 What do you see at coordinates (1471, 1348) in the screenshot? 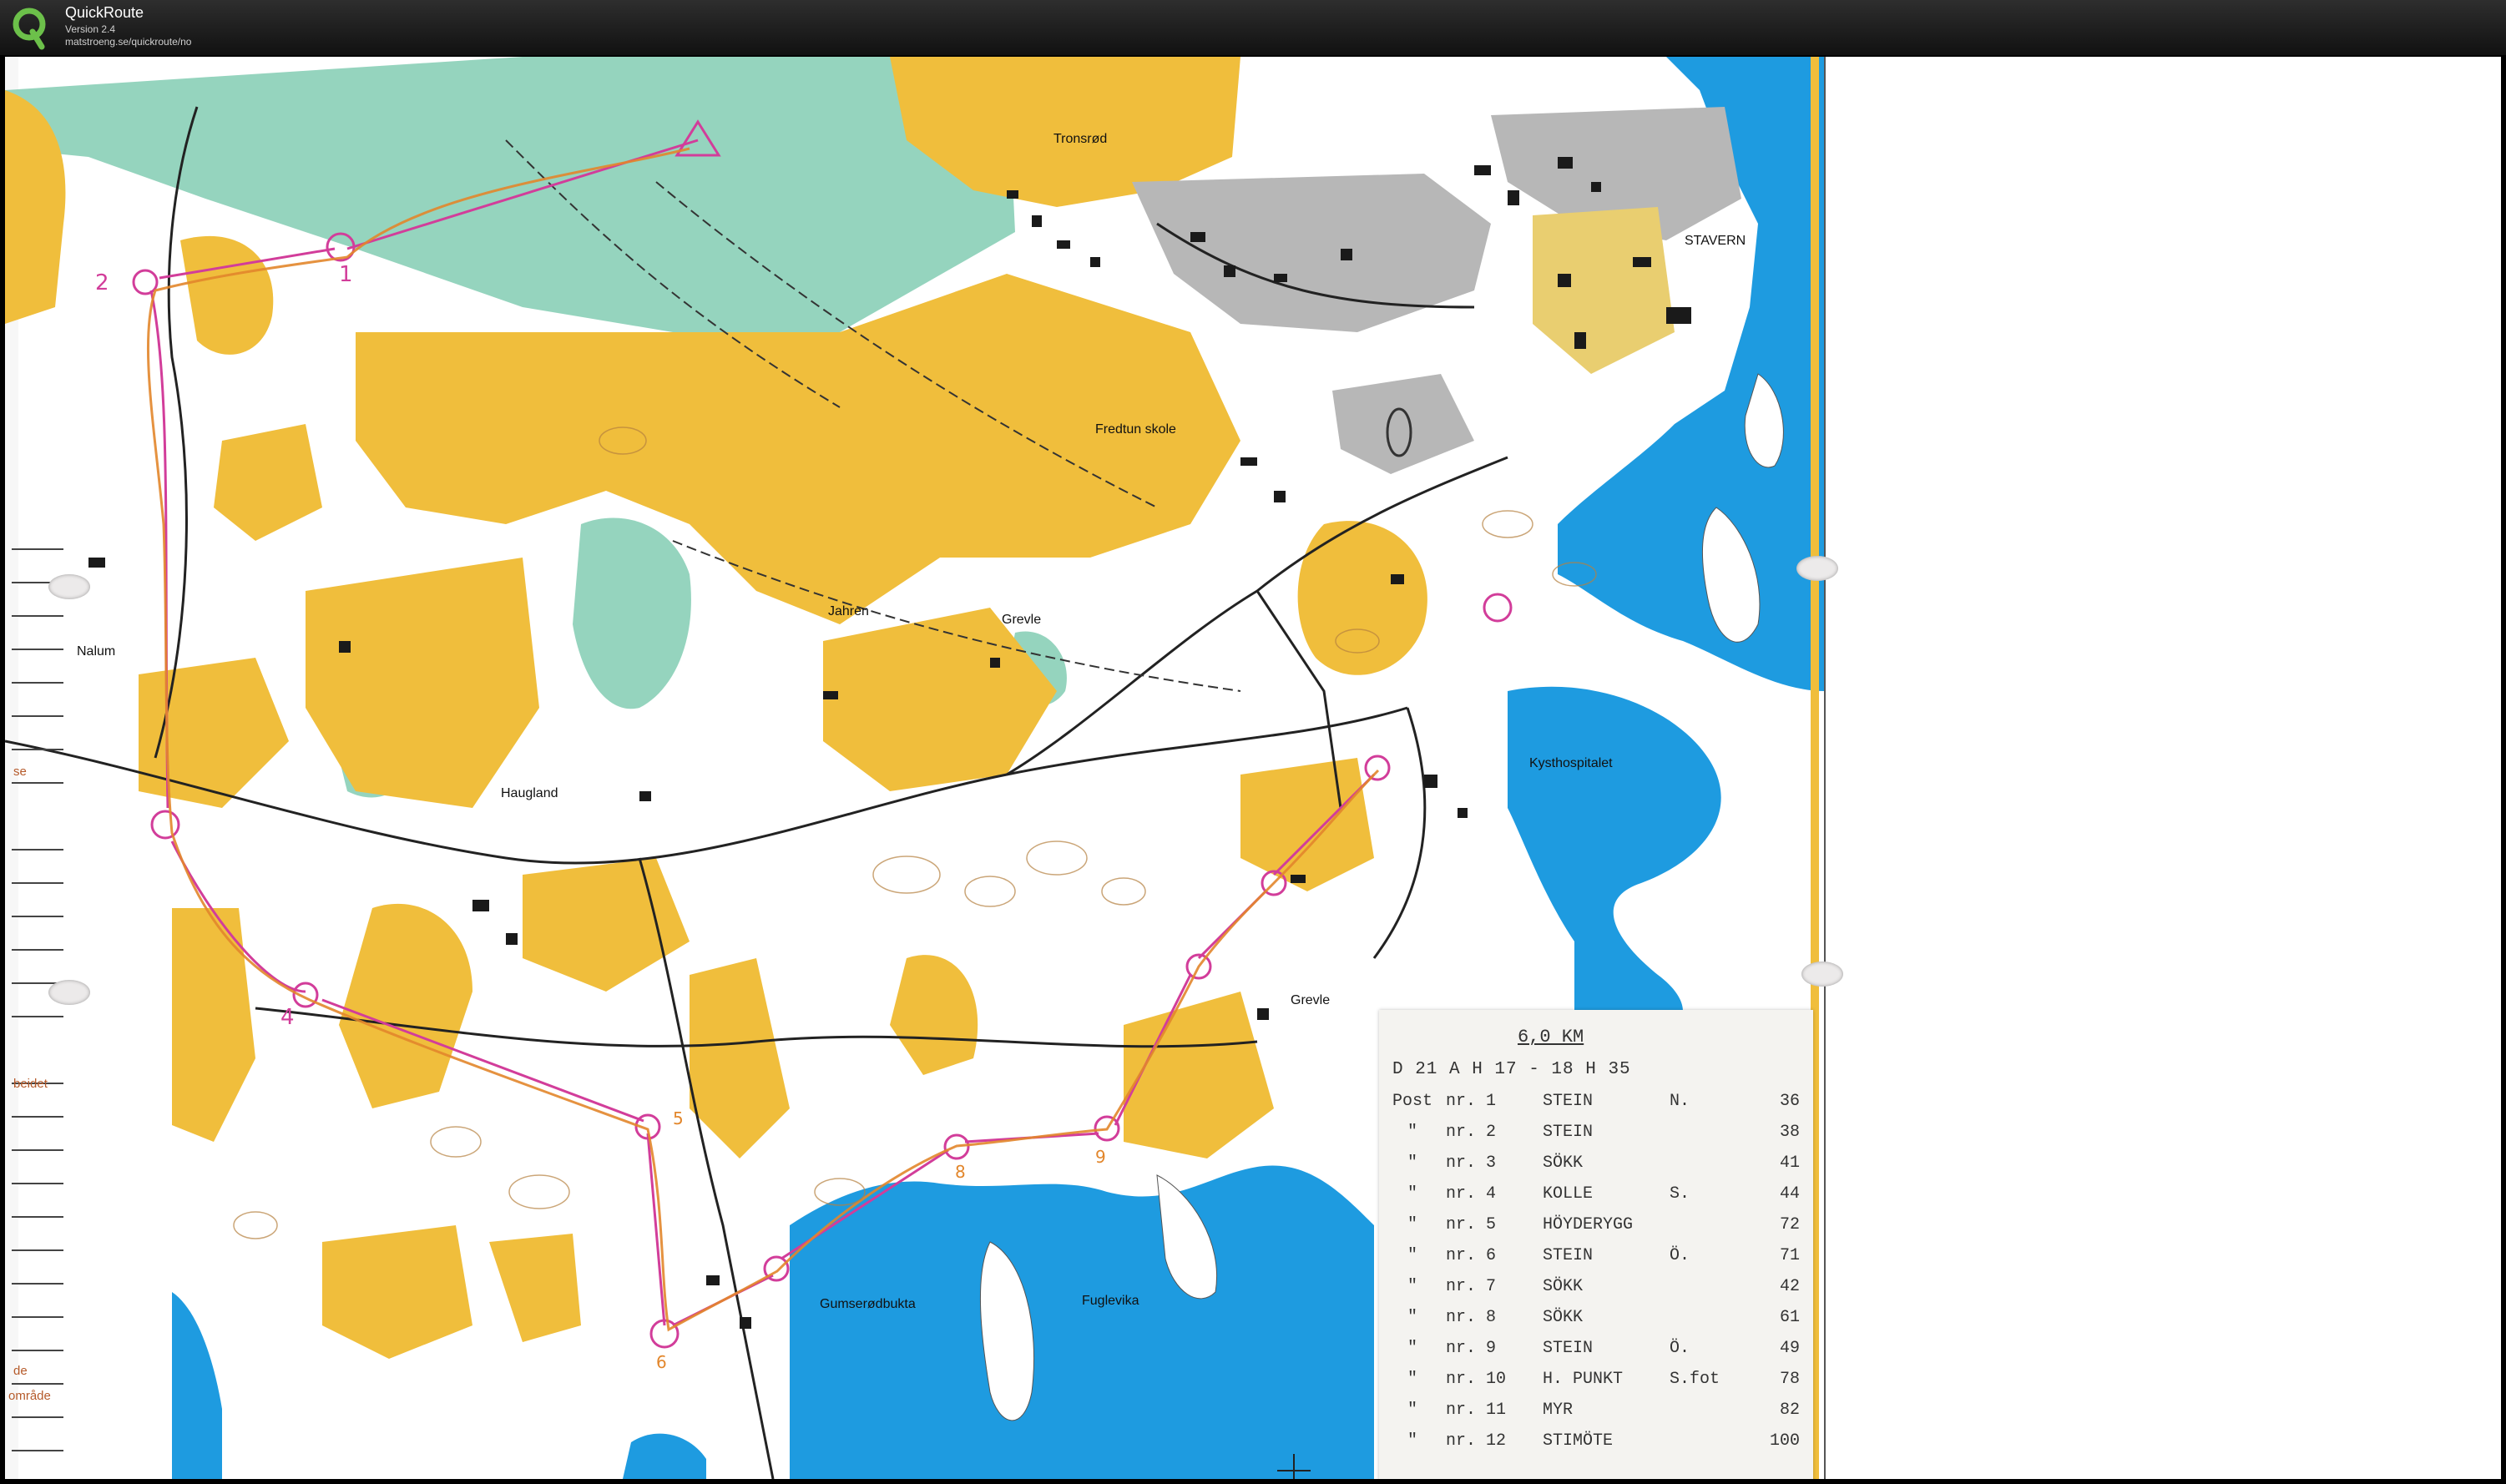
I see `control-nr: nr. 9` at bounding box center [1471, 1348].